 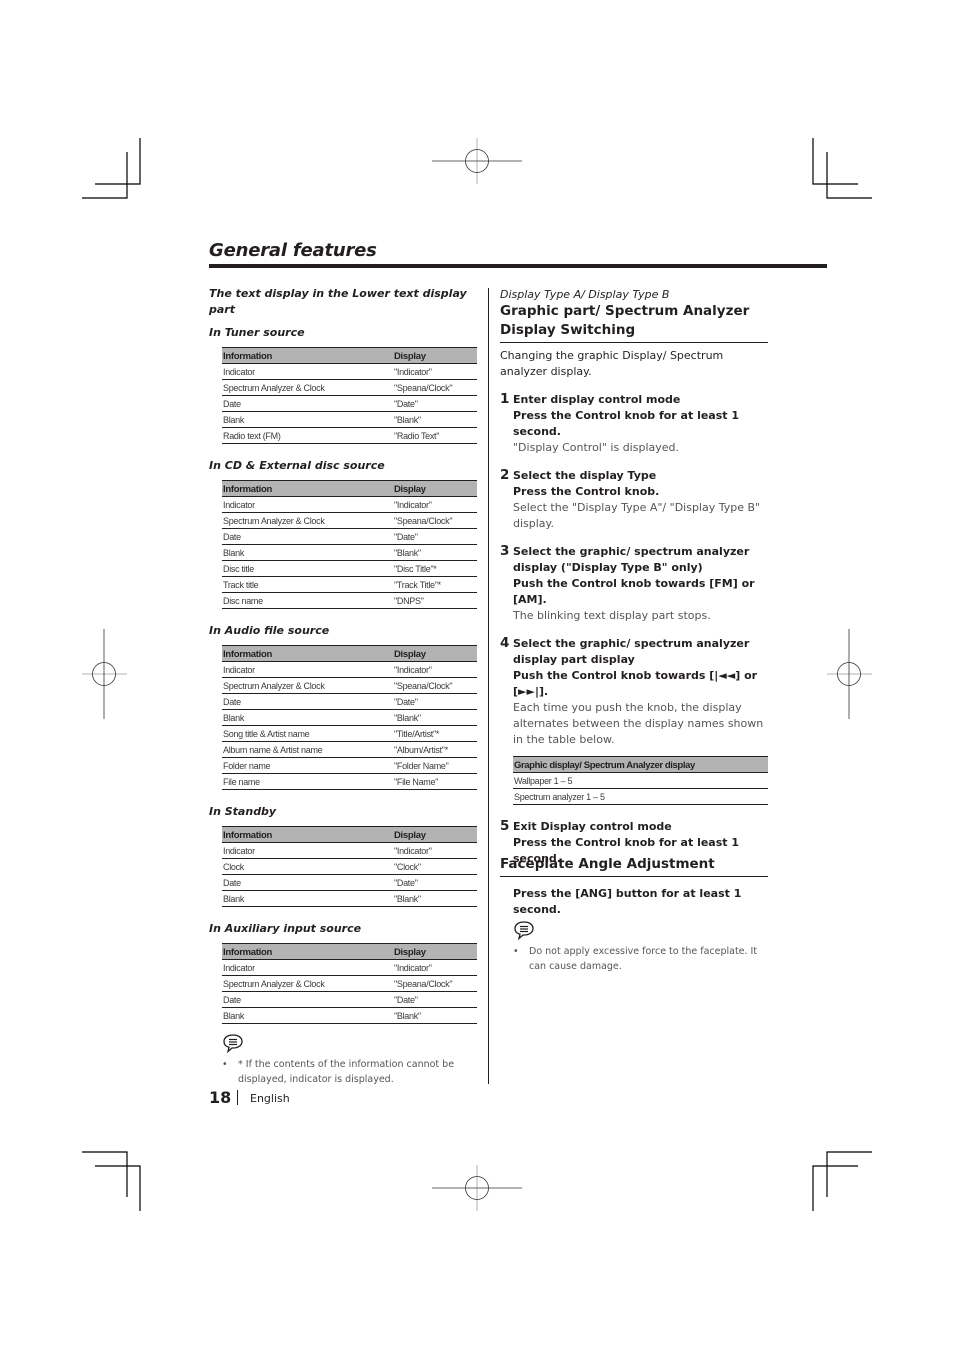 I want to click on source-title: In CD & External disc source, so click(x=297, y=465).